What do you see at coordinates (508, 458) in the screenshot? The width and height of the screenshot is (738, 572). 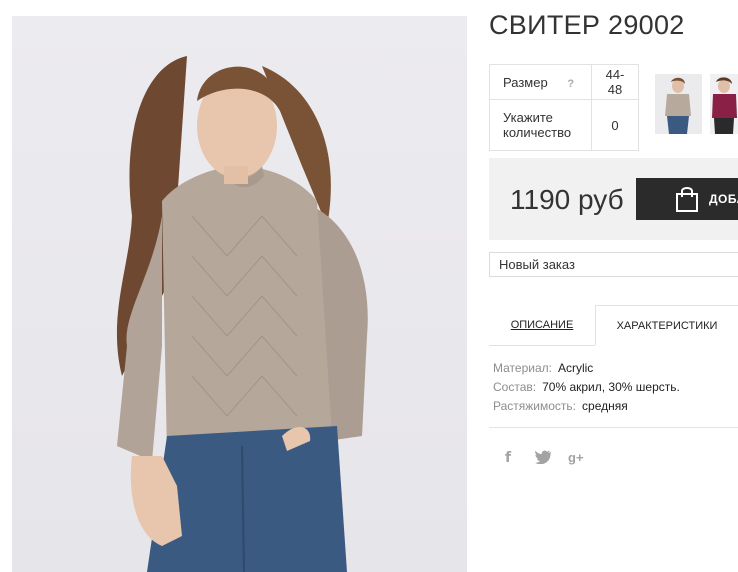 I see `facebook-icon: f` at bounding box center [508, 458].